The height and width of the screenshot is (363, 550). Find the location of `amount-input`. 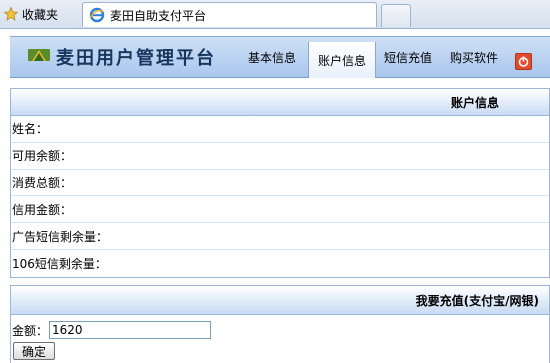

amount-input is located at coordinates (130, 330).